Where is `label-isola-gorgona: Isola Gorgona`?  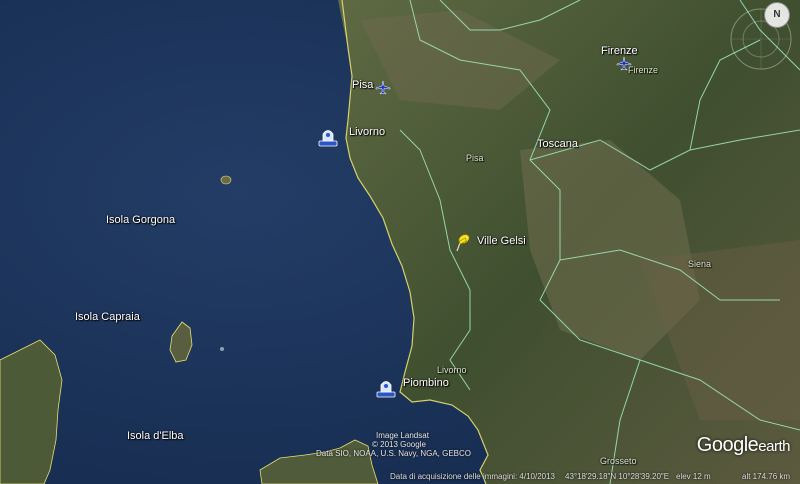 label-isola-gorgona: Isola Gorgona is located at coordinates (140, 220).